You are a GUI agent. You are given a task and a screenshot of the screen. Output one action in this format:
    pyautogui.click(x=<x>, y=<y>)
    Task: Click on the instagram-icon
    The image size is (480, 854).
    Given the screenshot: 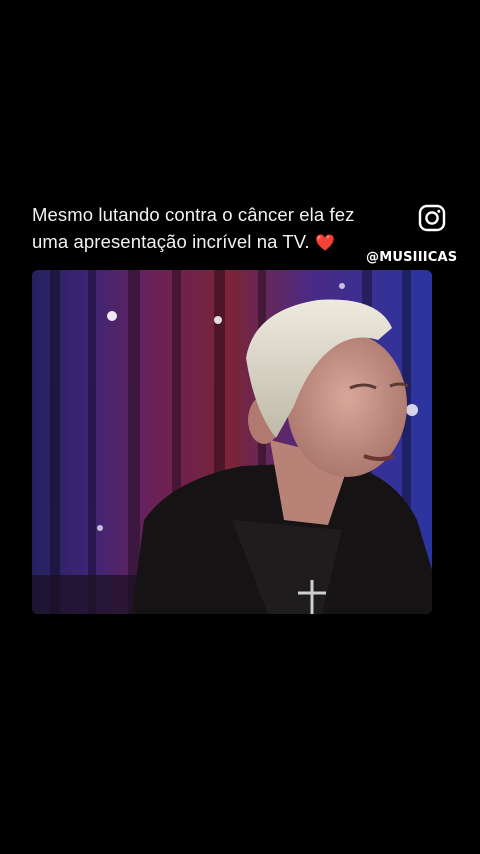 What is the action you would take?
    pyautogui.click(x=432, y=218)
    